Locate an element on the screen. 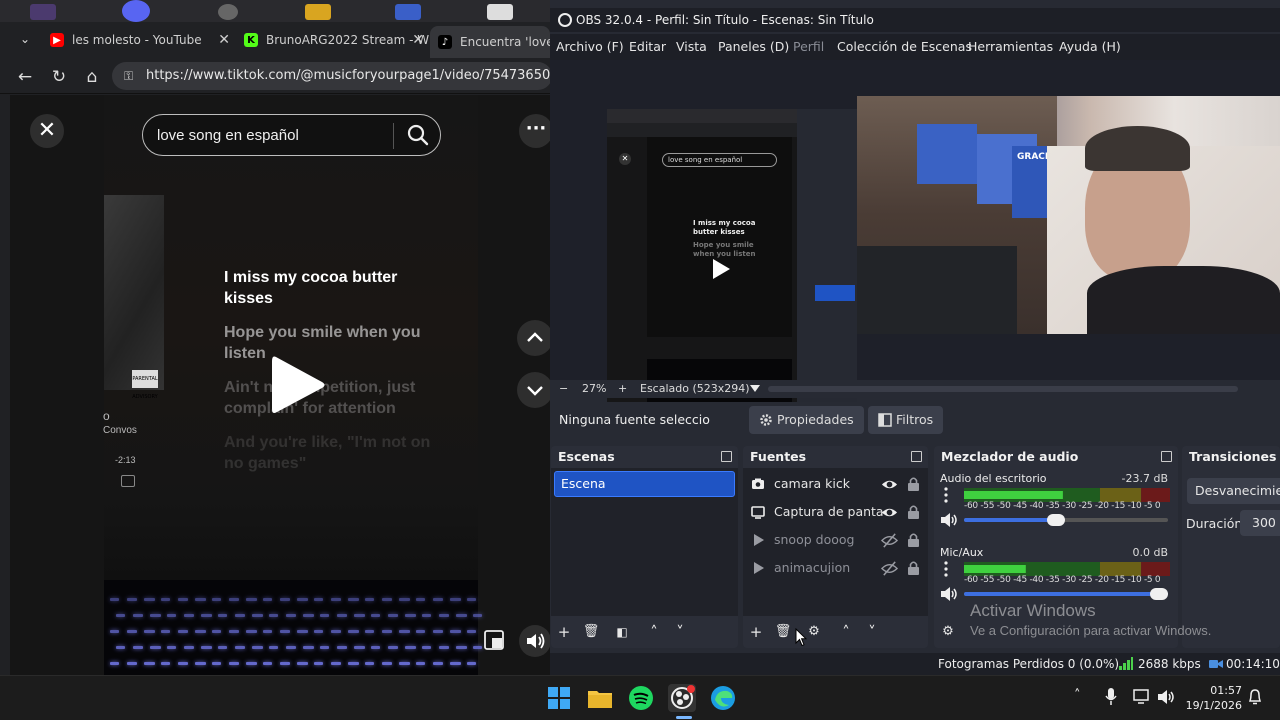 This screenshot has height=720, width=1280. scene-filters-icon: ◧ is located at coordinates (622, 632).